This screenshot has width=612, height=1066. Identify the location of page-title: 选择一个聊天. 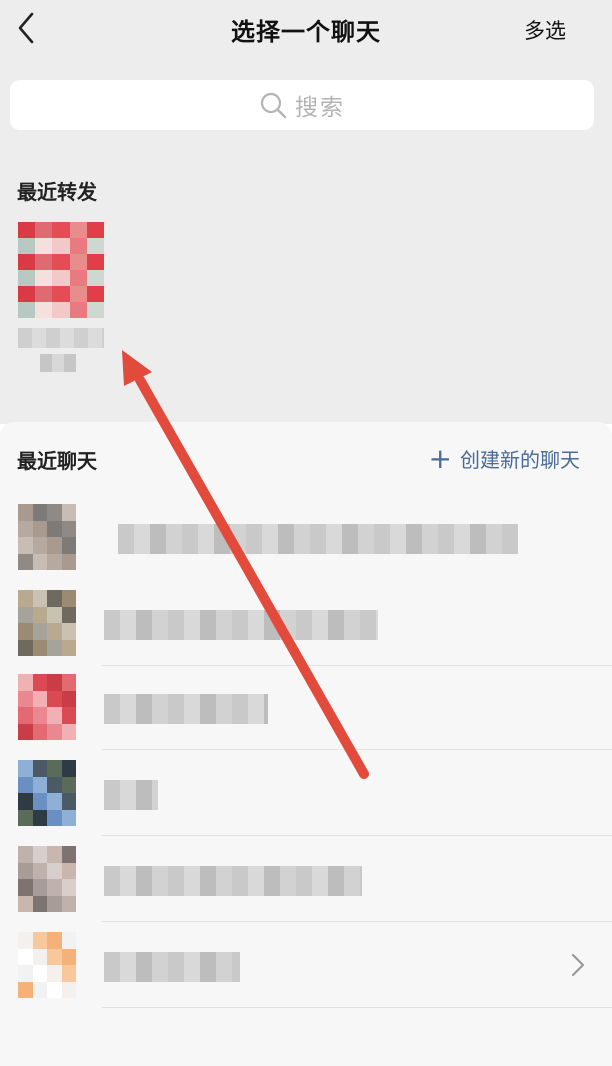
(306, 32).